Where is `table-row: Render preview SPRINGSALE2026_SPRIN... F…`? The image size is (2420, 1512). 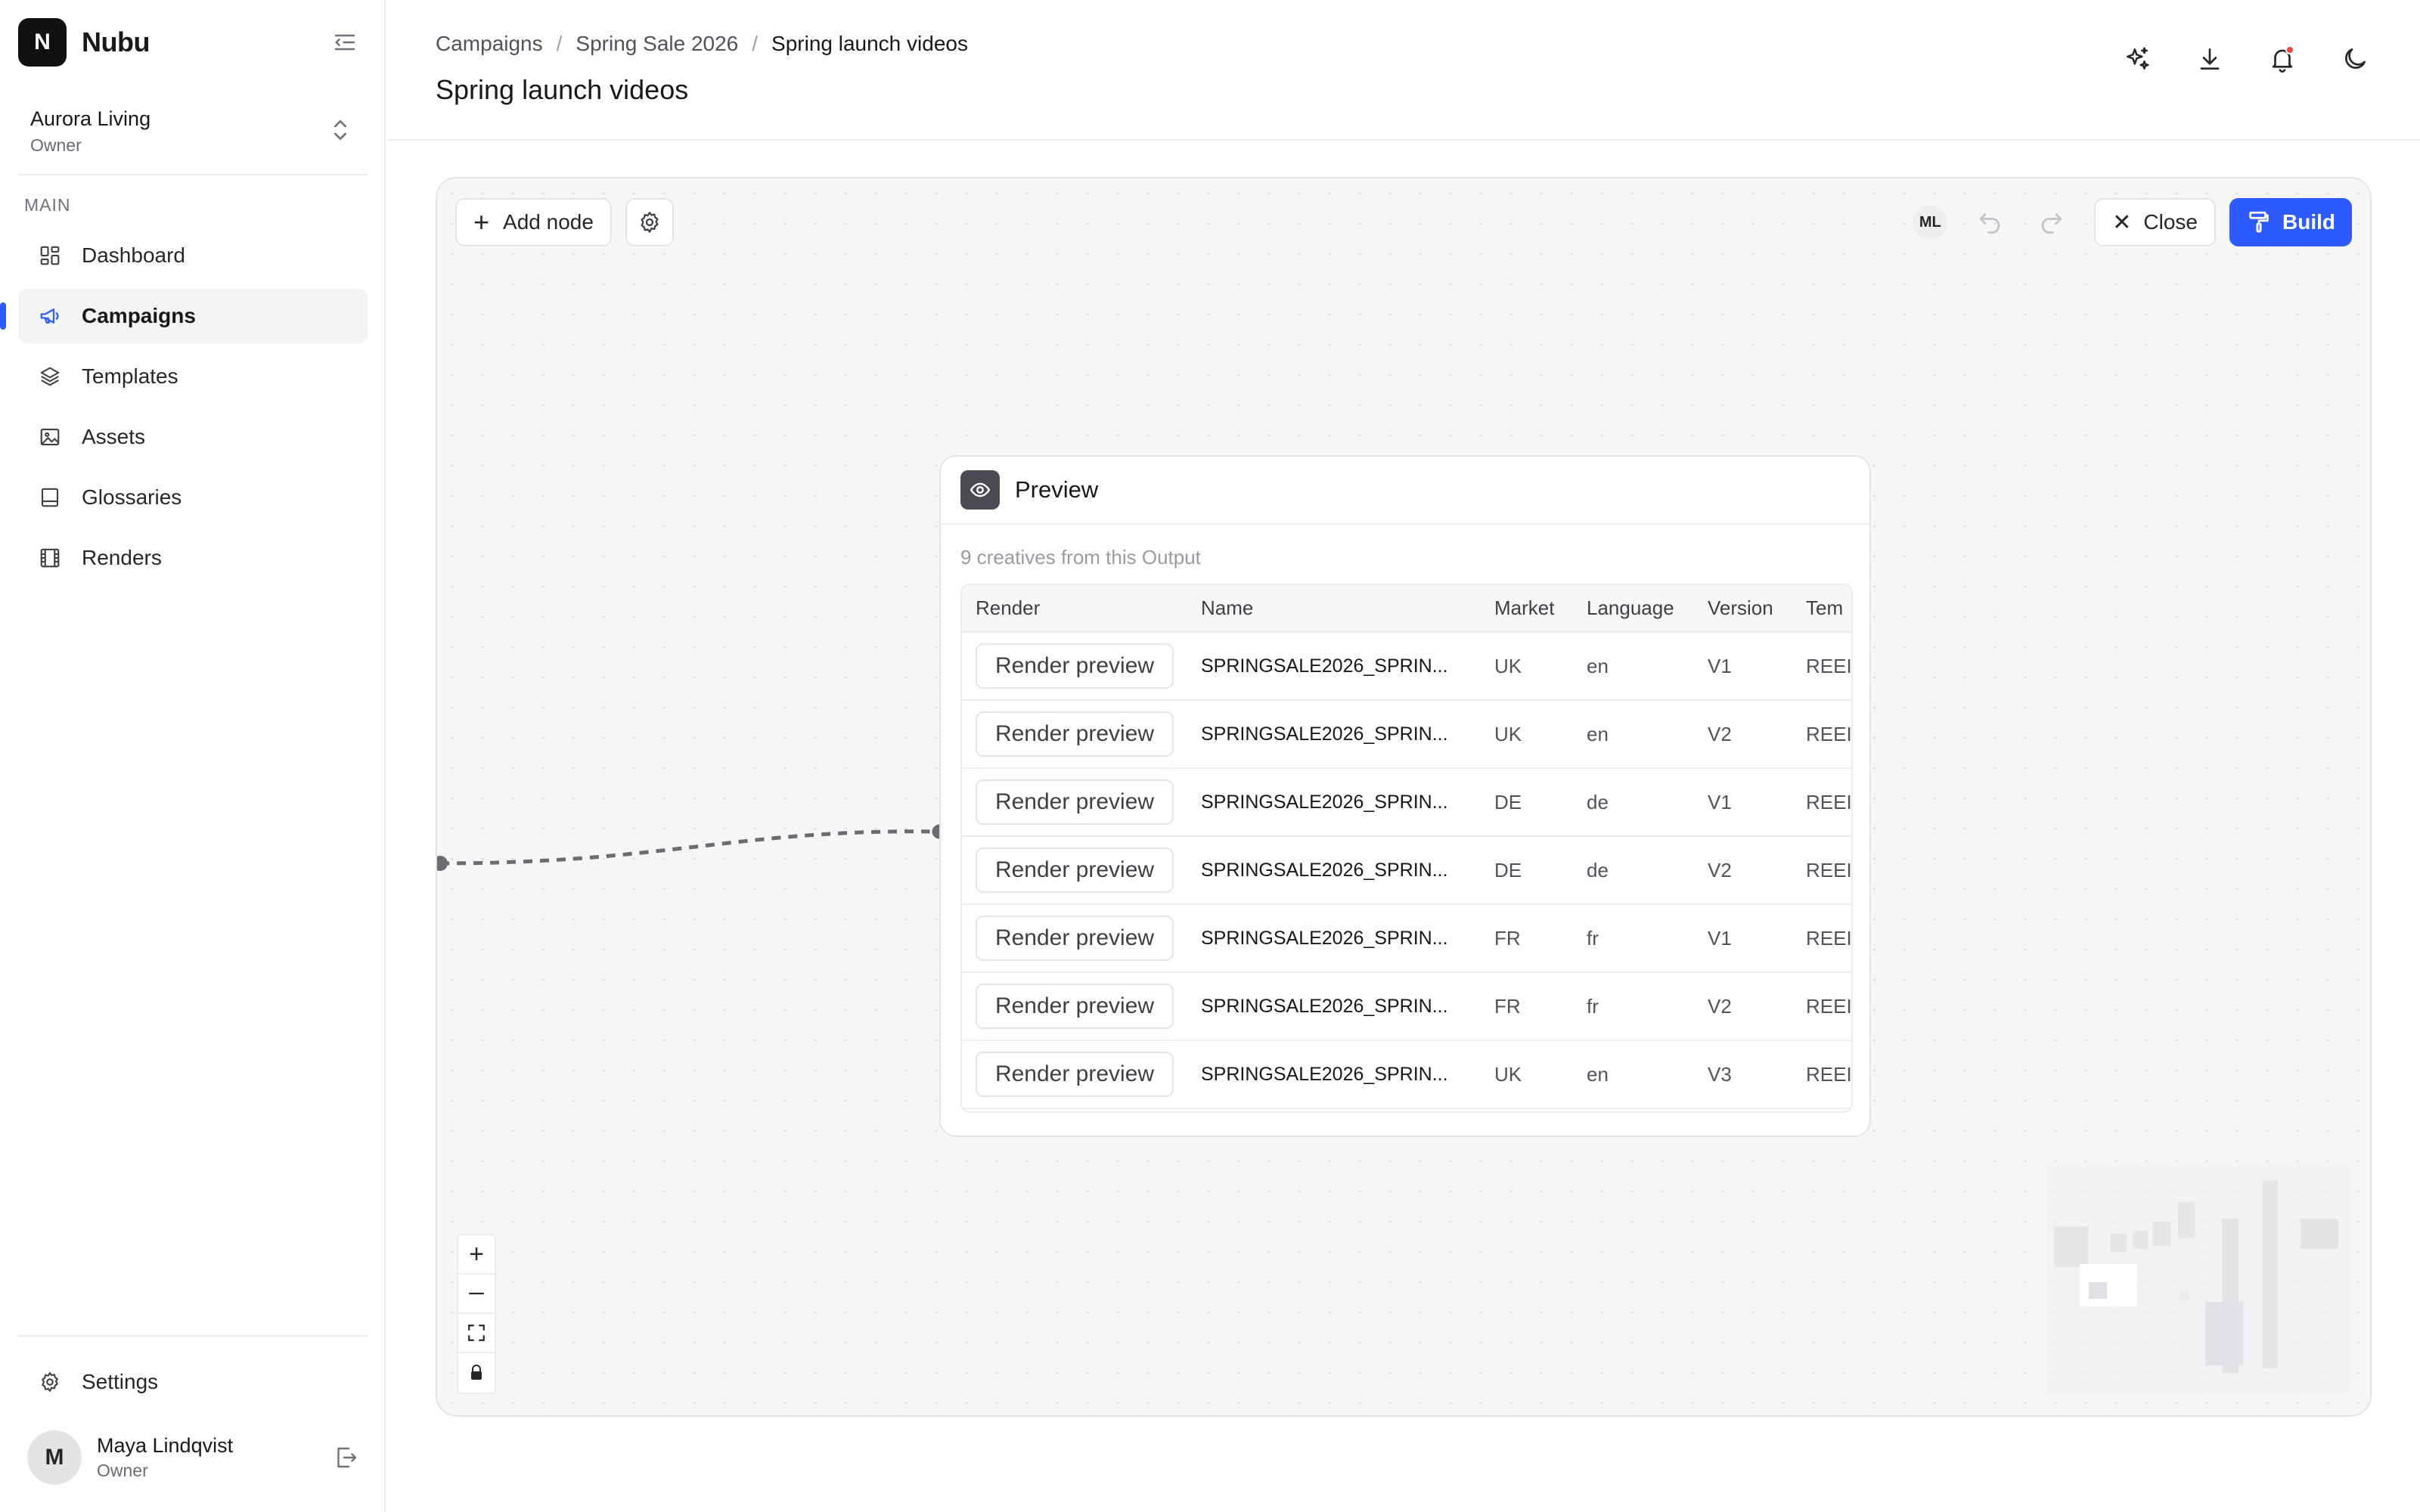 table-row: Render preview SPRINGSALE2026_SPRIN... F… is located at coordinates (1406, 938).